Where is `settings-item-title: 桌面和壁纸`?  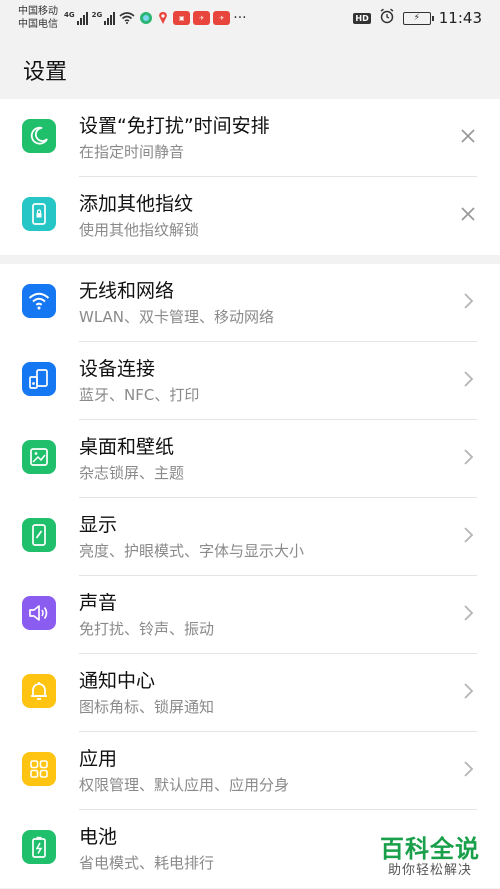 settings-item-title: 桌面和壁纸 is located at coordinates (127, 447).